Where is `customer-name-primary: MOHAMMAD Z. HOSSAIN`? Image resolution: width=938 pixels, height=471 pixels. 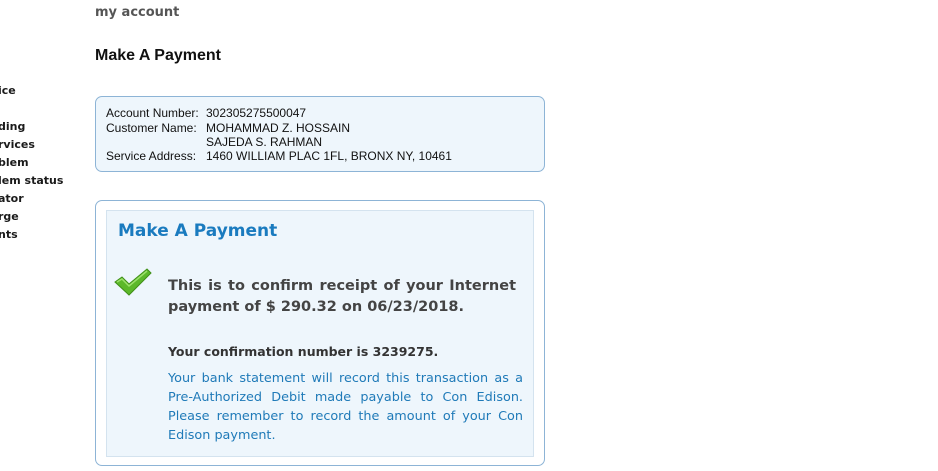
customer-name-primary: MOHAMMAD Z. HOSSAIN is located at coordinates (278, 128).